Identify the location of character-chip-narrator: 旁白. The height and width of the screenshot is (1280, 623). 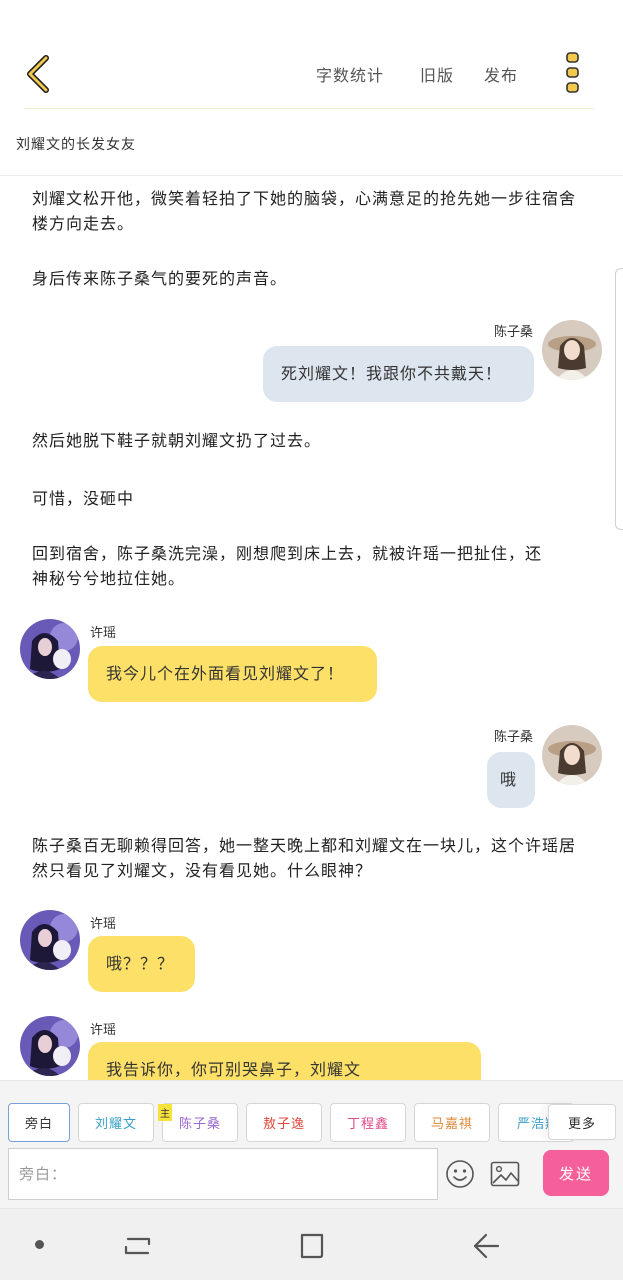
(39, 1122).